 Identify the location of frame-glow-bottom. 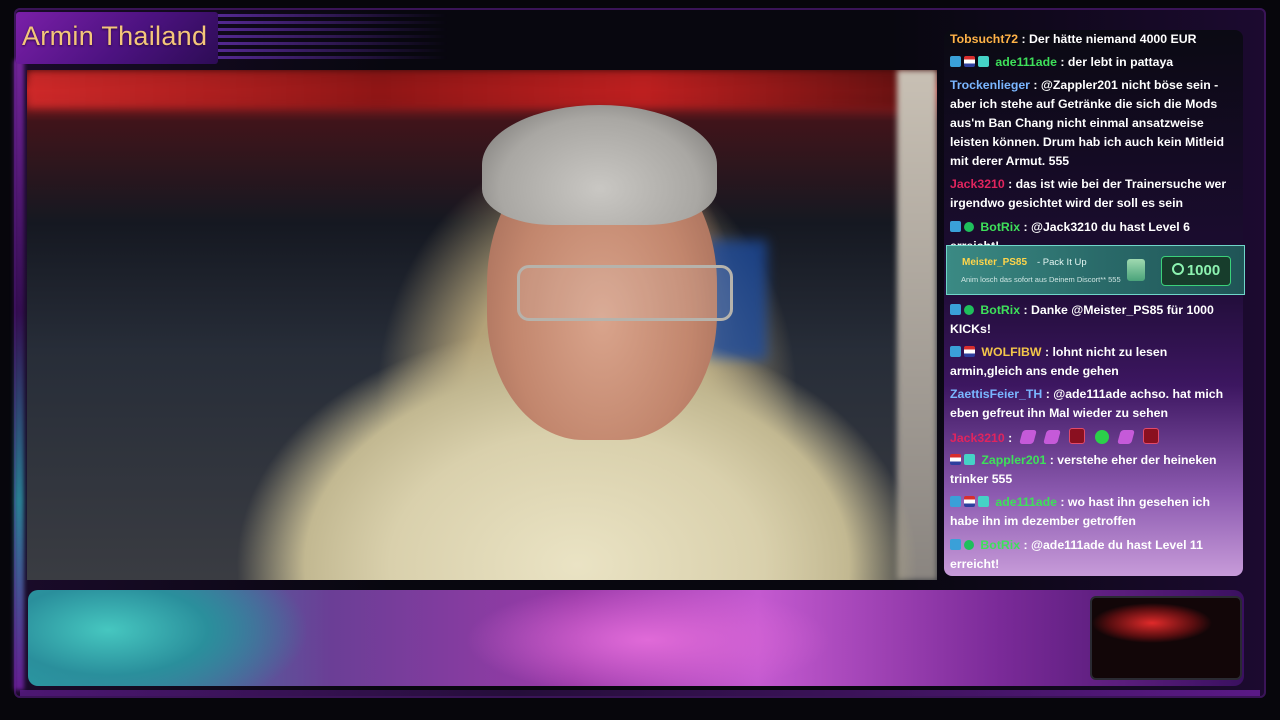
(640, 693).